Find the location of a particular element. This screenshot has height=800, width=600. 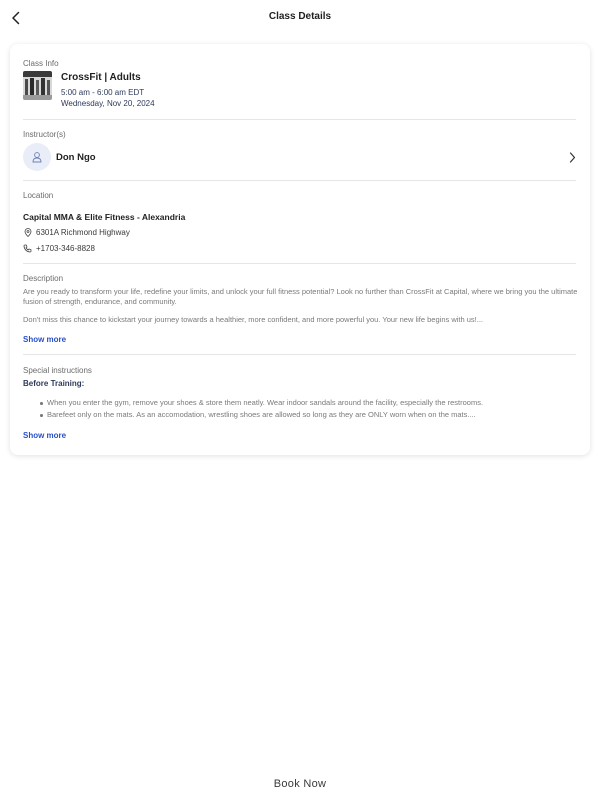

description-label: Description is located at coordinates (43, 278).